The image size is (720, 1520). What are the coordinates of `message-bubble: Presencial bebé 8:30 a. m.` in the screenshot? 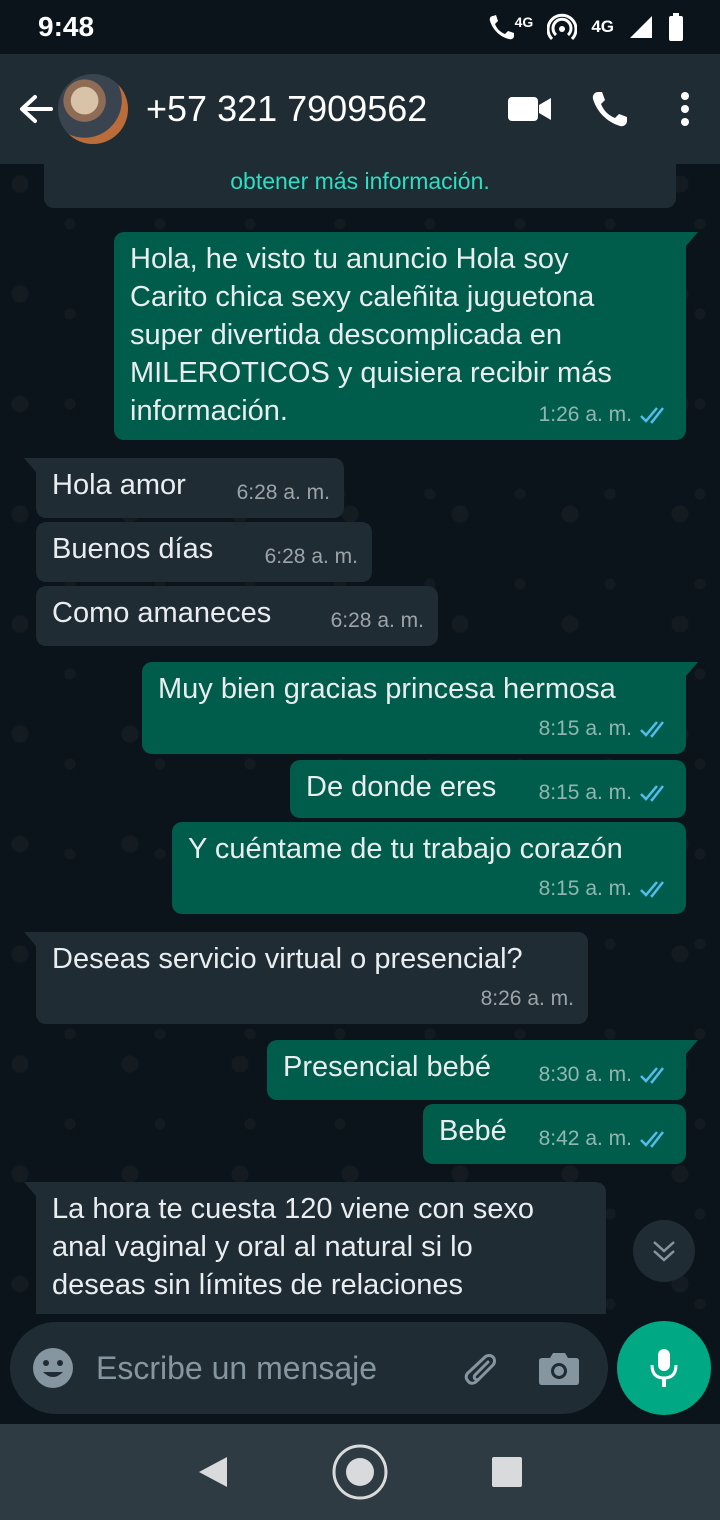 It's located at (482, 1070).